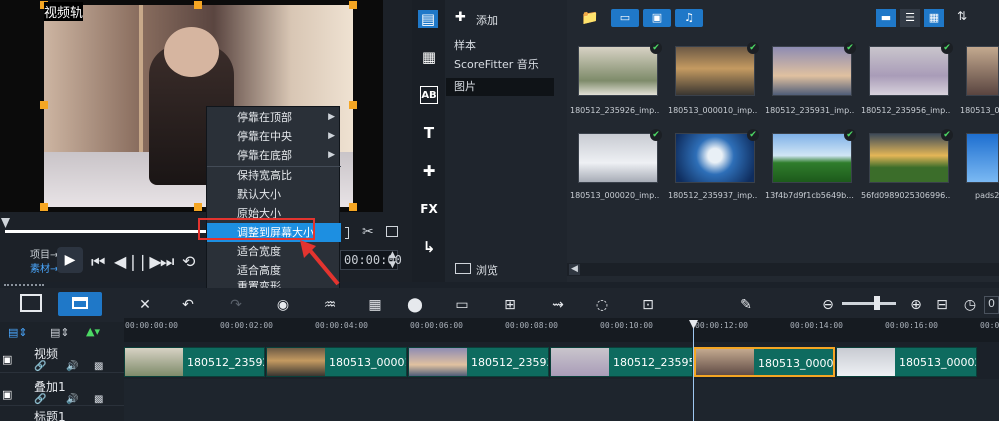 Image resolution: width=999 pixels, height=421 pixels. I want to click on view-thumbnail-button: ▦, so click(934, 18).